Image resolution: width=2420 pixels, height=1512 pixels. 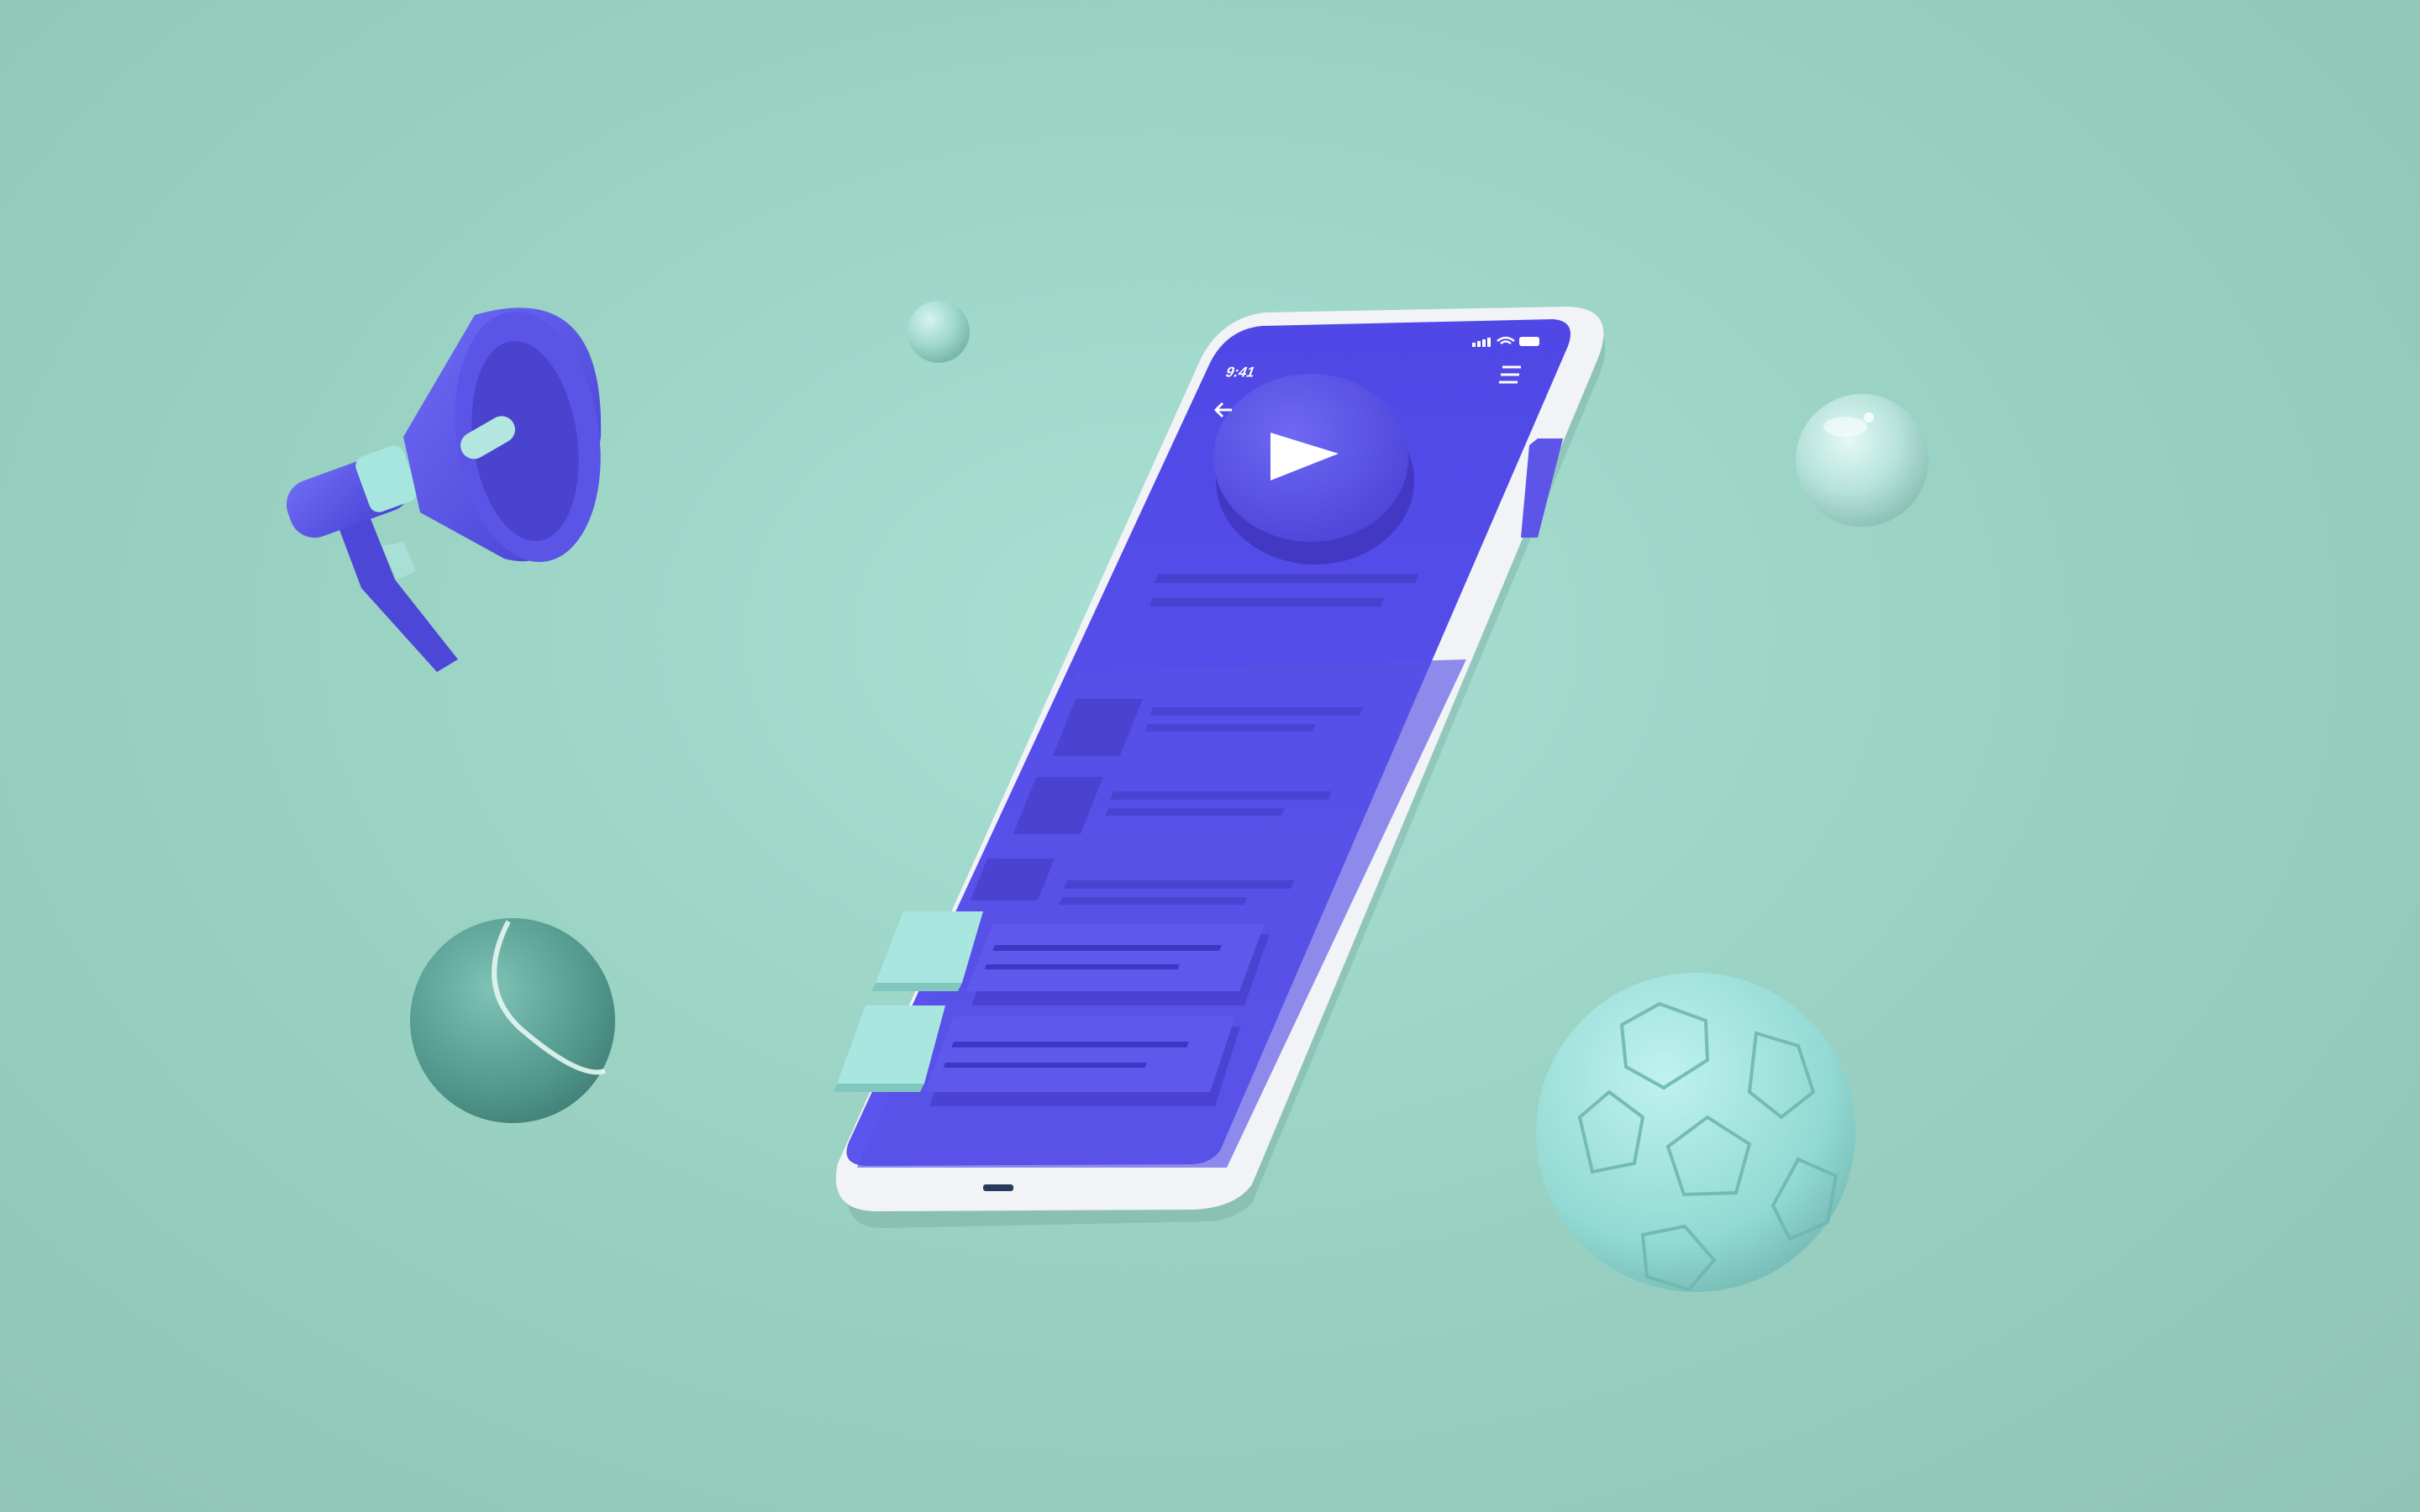 I want to click on charging-port, so click(x=998, y=1187).